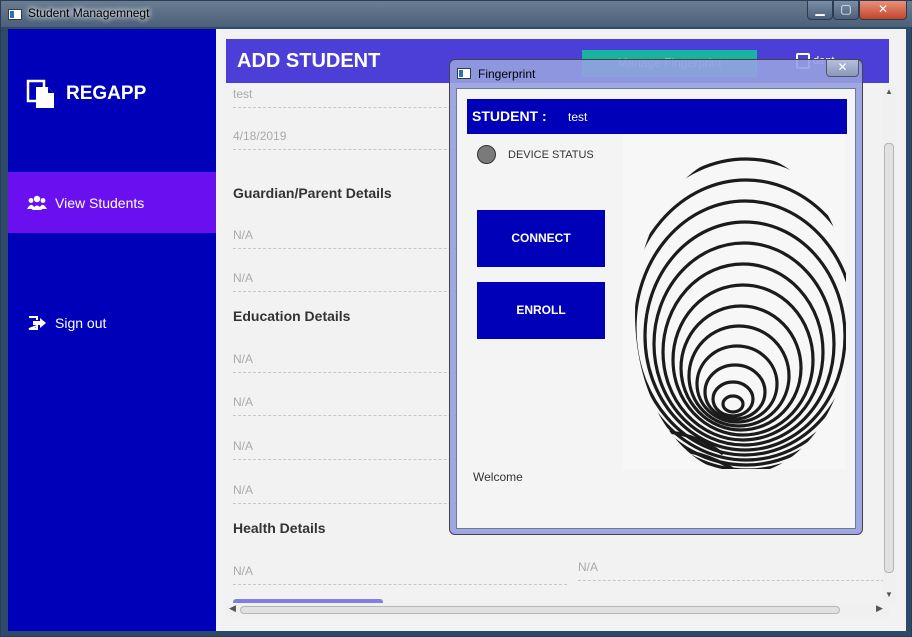 Image resolution: width=912 pixels, height=637 pixels. Describe the element at coordinates (540, 610) in the screenshot. I see `horizontal-scroll-thumb` at that location.